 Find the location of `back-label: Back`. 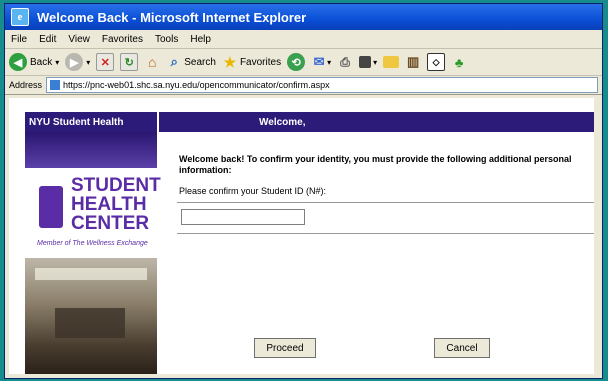

back-label: Back is located at coordinates (41, 62).